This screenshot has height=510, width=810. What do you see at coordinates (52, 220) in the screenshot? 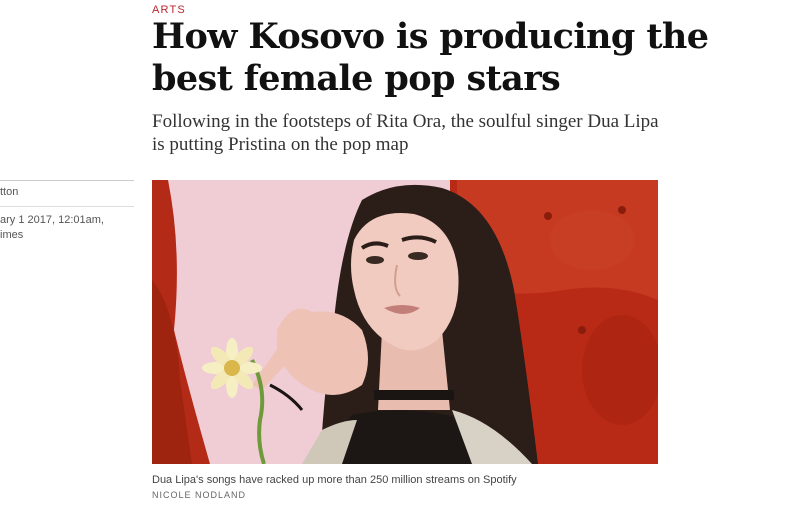
I see `byline-date-line: ary 1 2017, 12:01am,` at bounding box center [52, 220].